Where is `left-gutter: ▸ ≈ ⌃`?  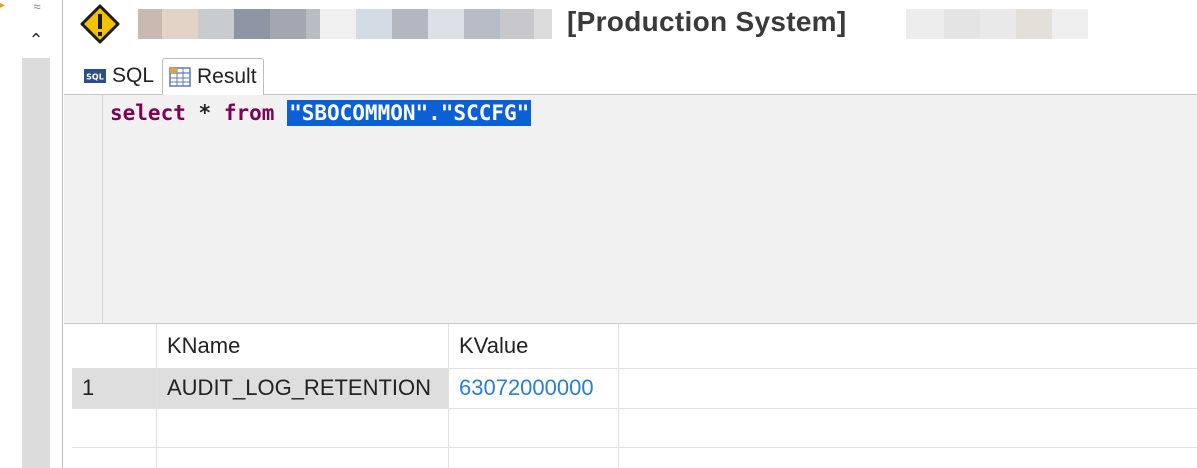
left-gutter: ▸ ≈ ⌃ is located at coordinates (31, 234).